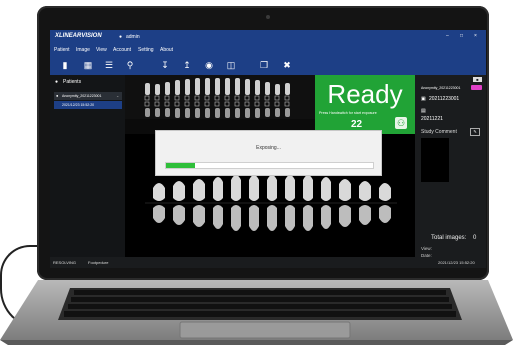 This screenshot has height=345, width=513. Describe the element at coordinates (423, 99) in the screenshot. I see `id-card-icon: ▣` at that location.